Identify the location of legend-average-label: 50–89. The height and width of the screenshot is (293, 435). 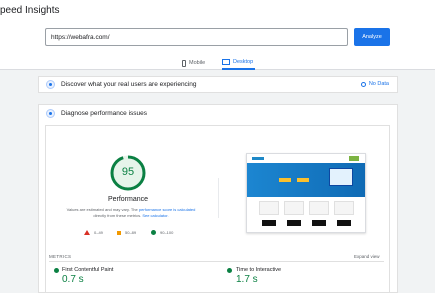
(131, 232).